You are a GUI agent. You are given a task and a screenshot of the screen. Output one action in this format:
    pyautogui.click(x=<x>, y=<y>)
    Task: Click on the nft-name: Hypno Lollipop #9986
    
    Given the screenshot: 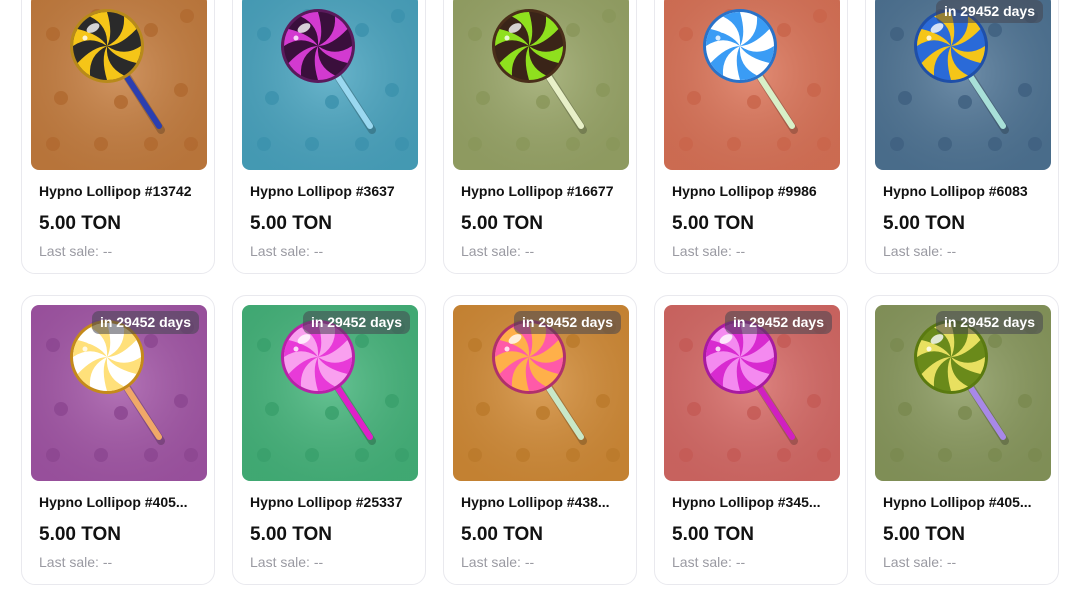 What is the action you would take?
    pyautogui.click(x=744, y=191)
    